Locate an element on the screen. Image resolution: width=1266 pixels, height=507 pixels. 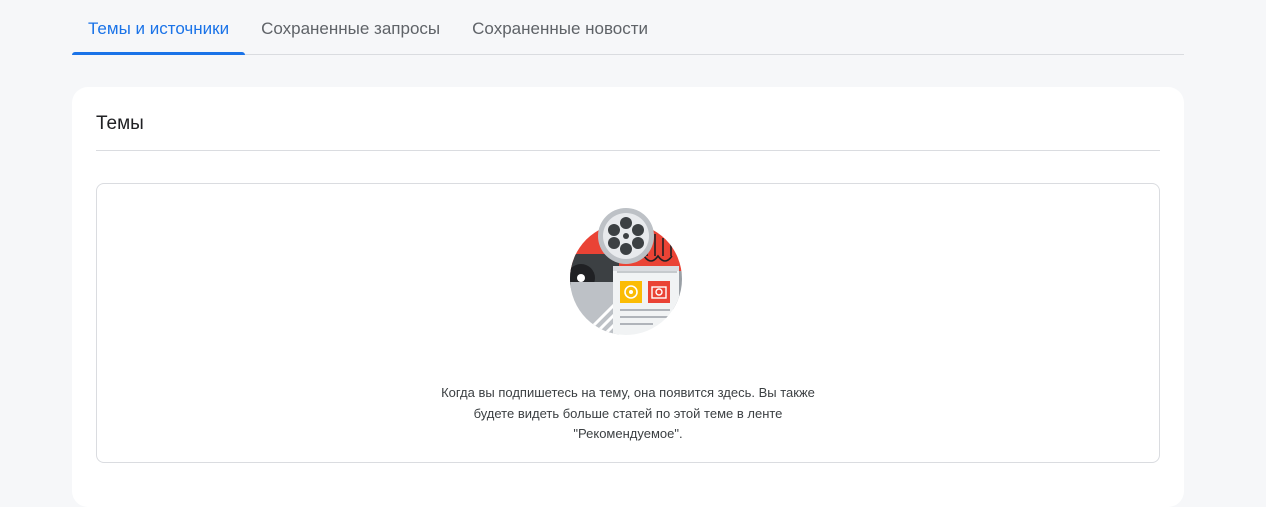
tab-saved-searches: Сохраненные запросы is located at coordinates (350, 27).